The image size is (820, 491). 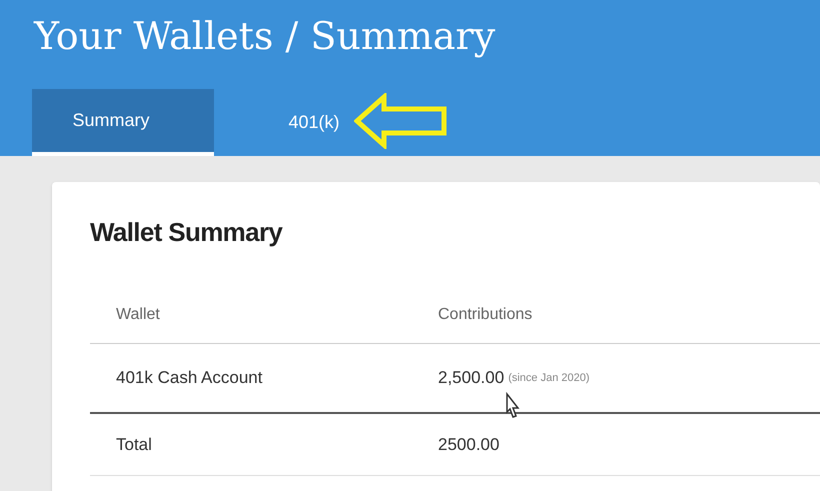 I want to click on table-cell-text: 2,500.00, so click(x=471, y=378).